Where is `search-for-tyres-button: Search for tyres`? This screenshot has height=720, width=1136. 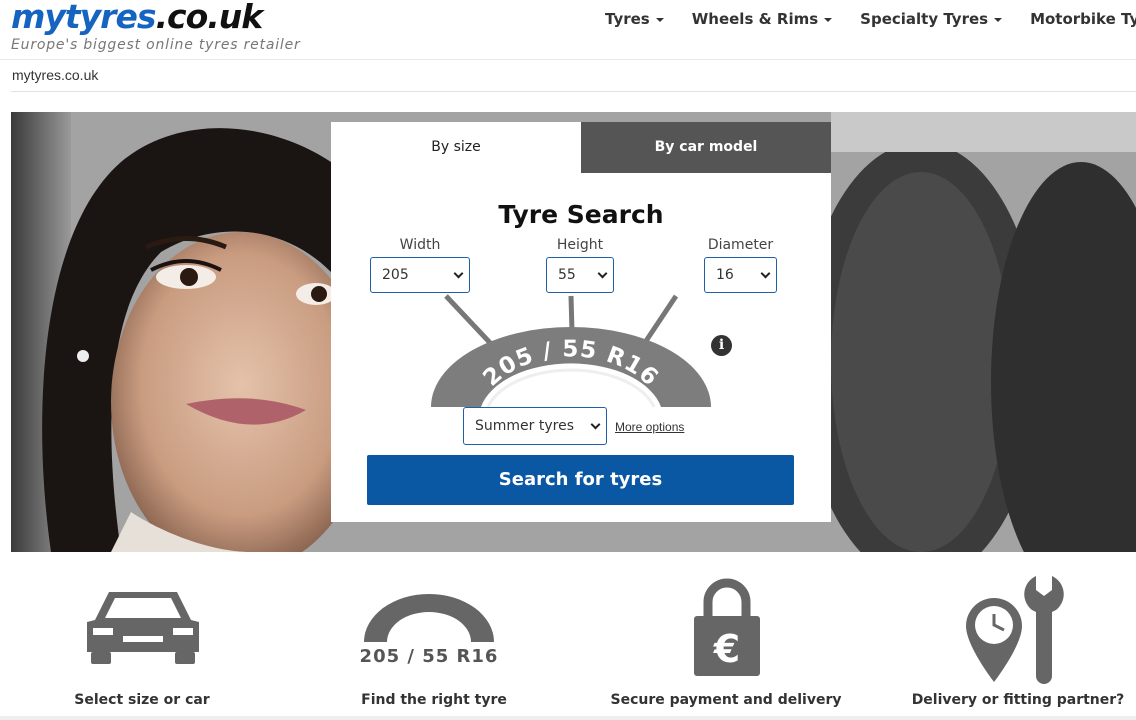 search-for-tyres-button: Search for tyres is located at coordinates (580, 480).